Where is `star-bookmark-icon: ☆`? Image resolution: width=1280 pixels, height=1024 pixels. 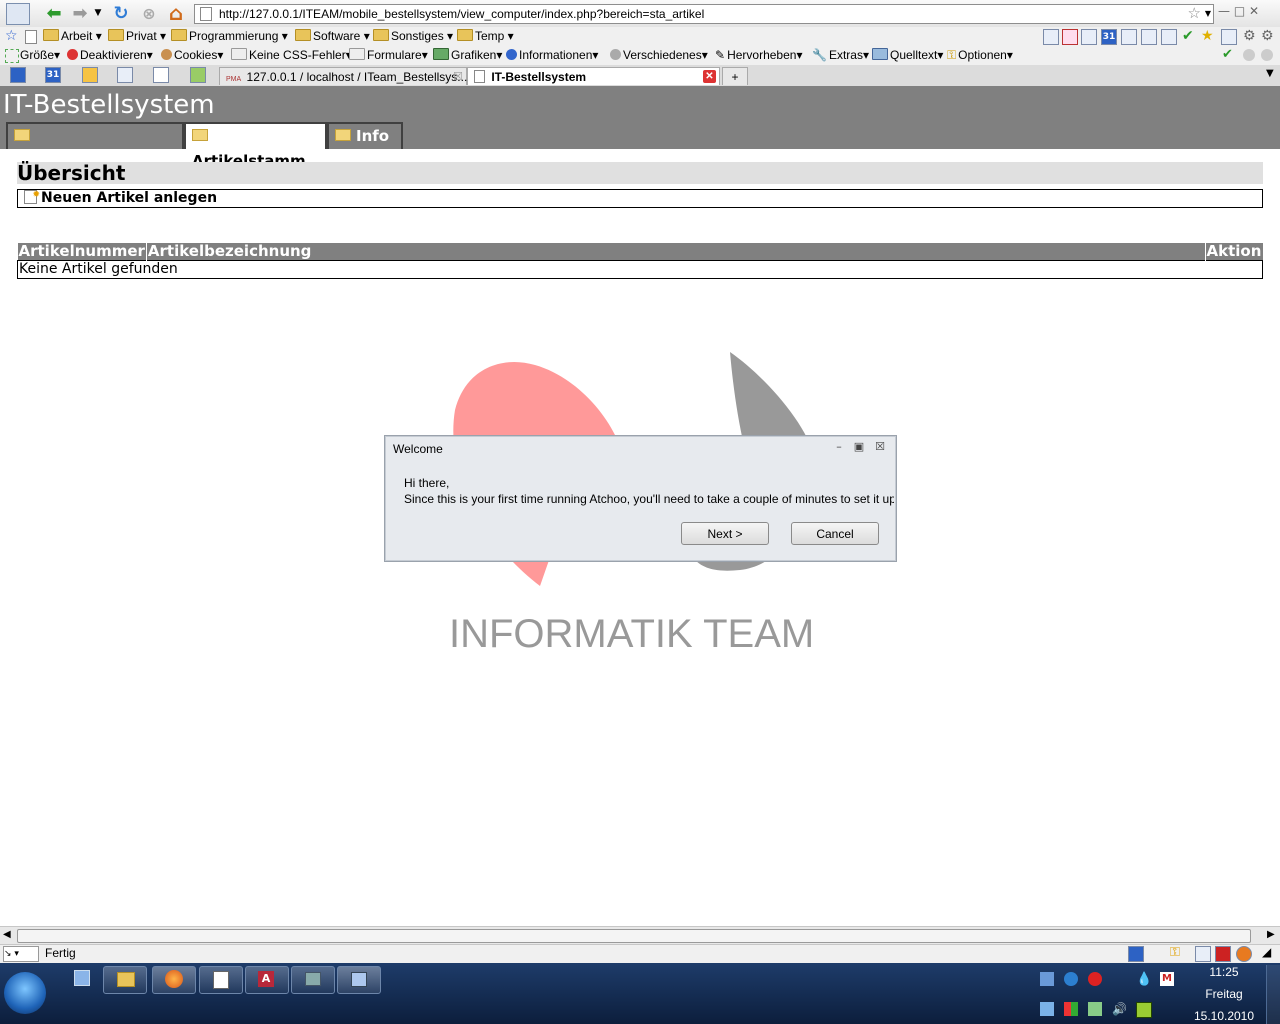
star-bookmark-icon: ☆ is located at coordinates (1194, 13).